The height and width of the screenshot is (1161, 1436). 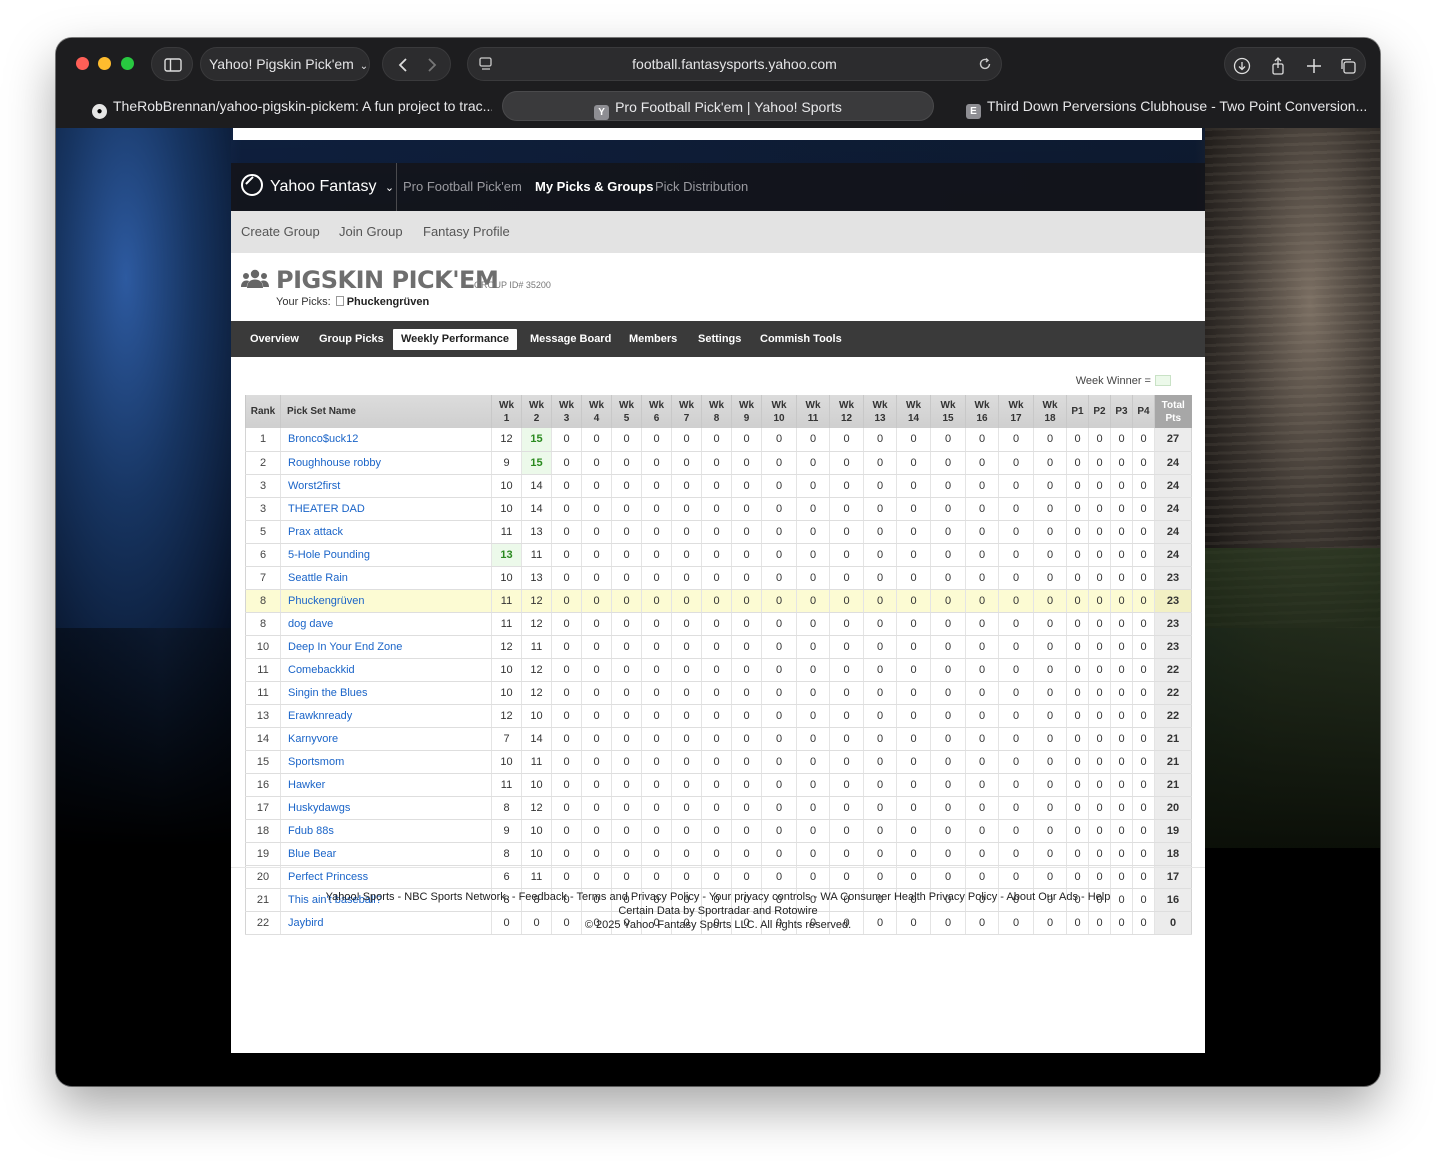 What do you see at coordinates (1348, 66) in the screenshot?
I see `tab-overview-icon` at bounding box center [1348, 66].